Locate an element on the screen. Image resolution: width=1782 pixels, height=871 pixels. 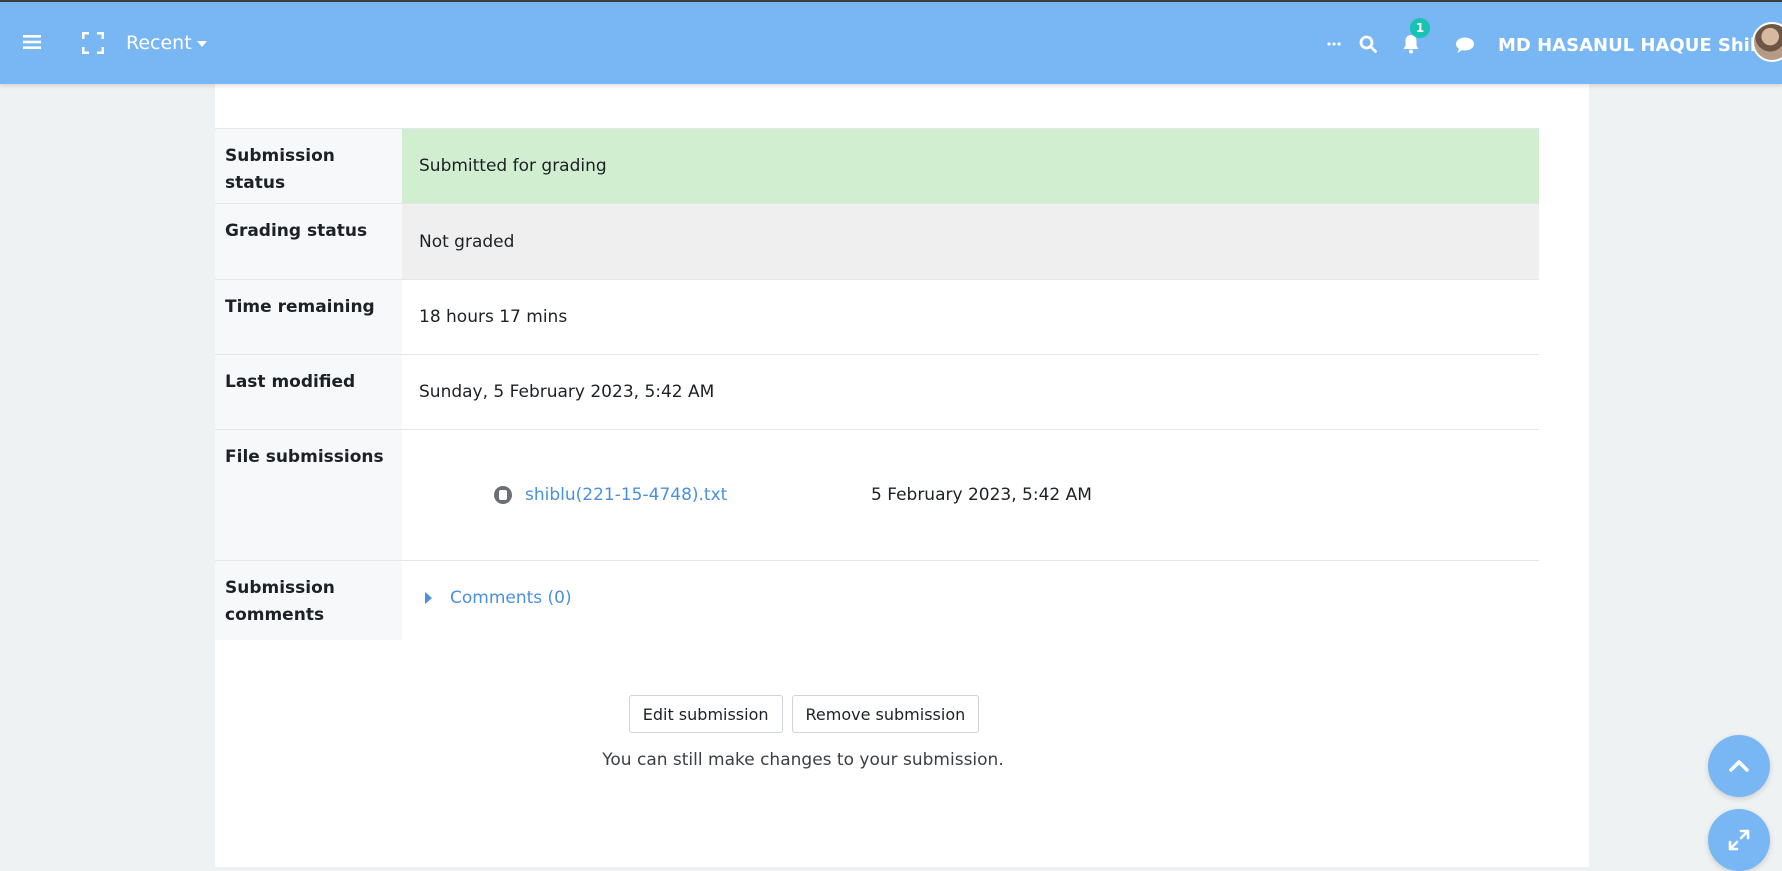
scroll-top-button is located at coordinates (1739, 766).